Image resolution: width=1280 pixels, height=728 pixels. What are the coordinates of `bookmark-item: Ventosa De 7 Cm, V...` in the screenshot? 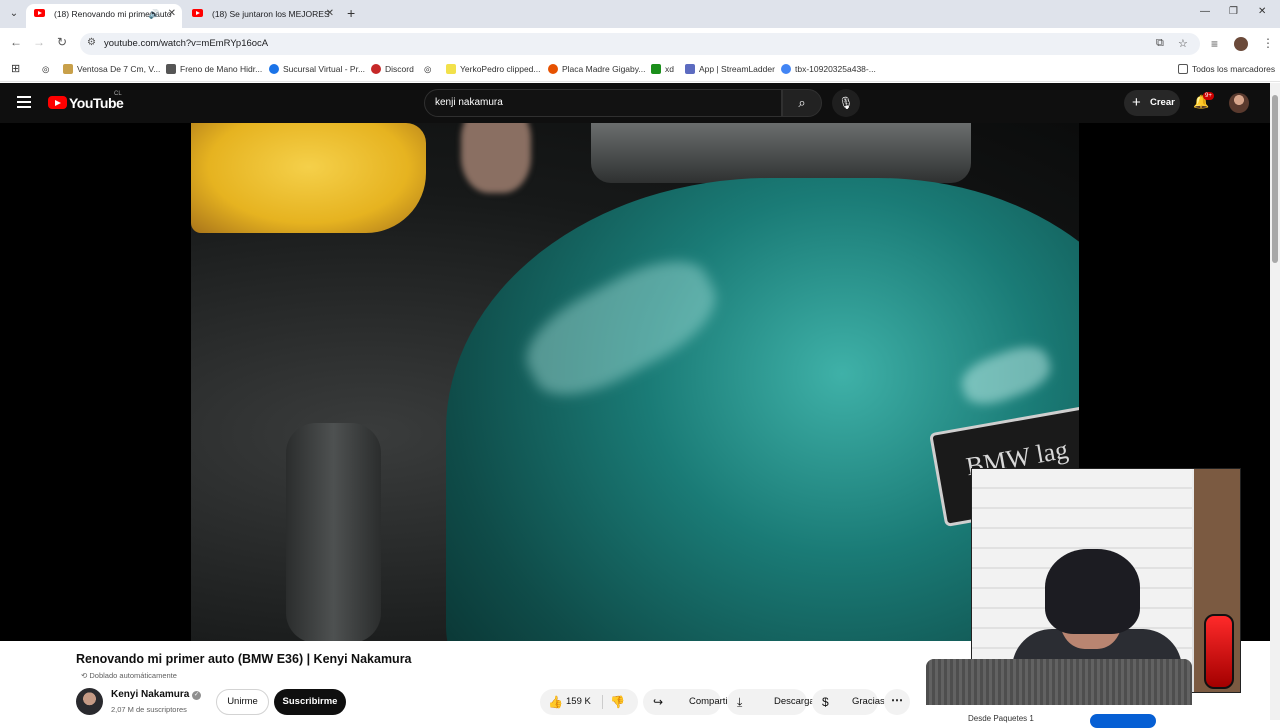 It's located at (111, 69).